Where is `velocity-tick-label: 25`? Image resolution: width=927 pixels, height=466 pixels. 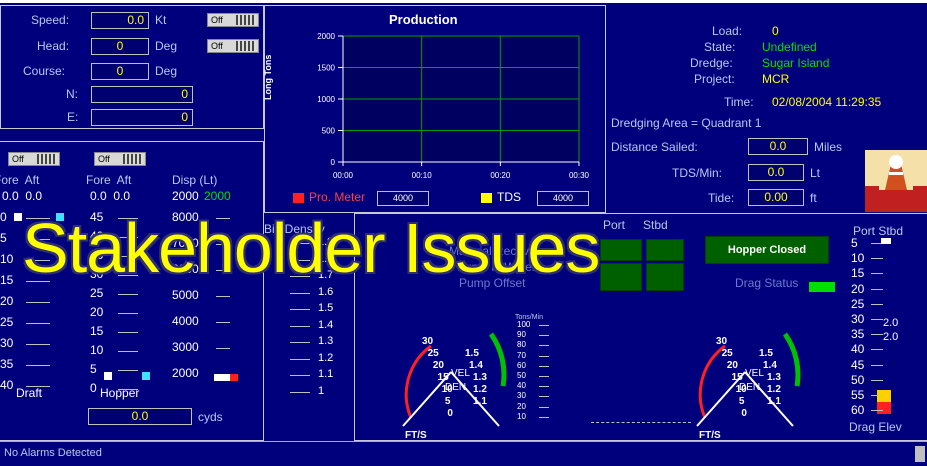 velocity-tick-label: 25 is located at coordinates (434, 353).